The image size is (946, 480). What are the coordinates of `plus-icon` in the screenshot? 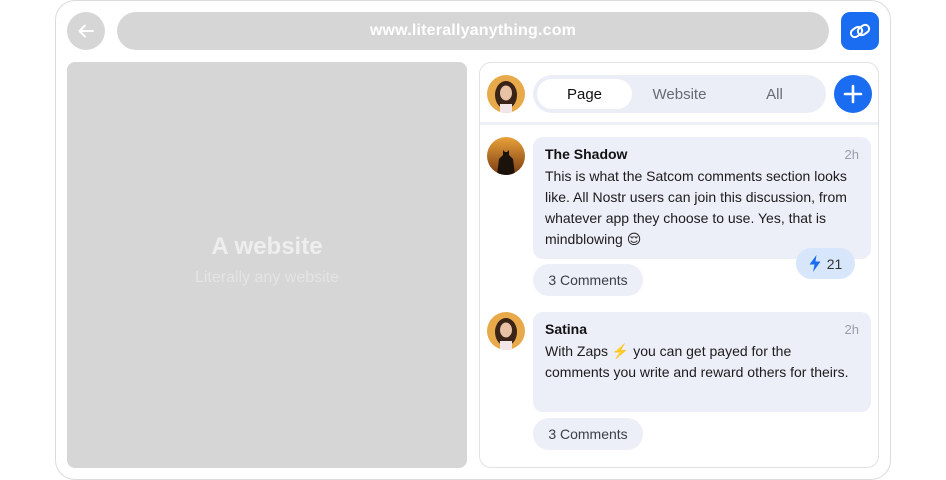 It's located at (853, 94).